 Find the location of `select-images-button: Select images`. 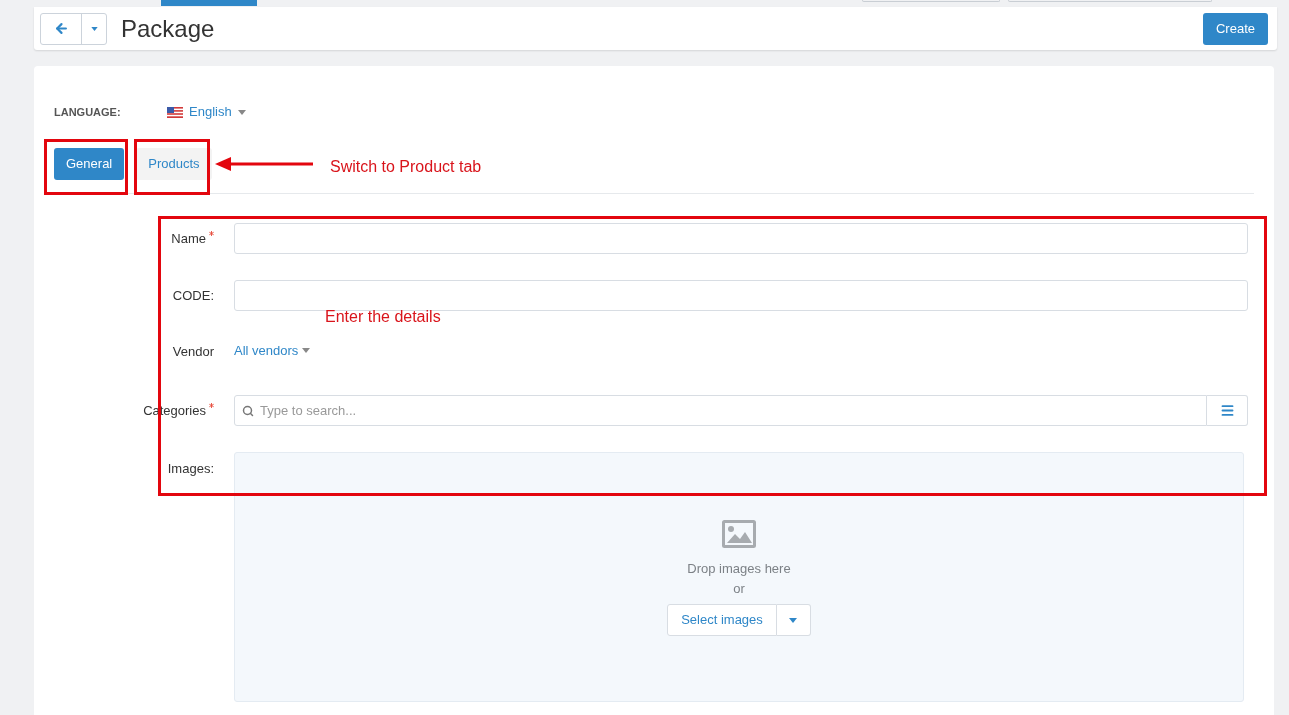

select-images-button: Select images is located at coordinates (722, 620).